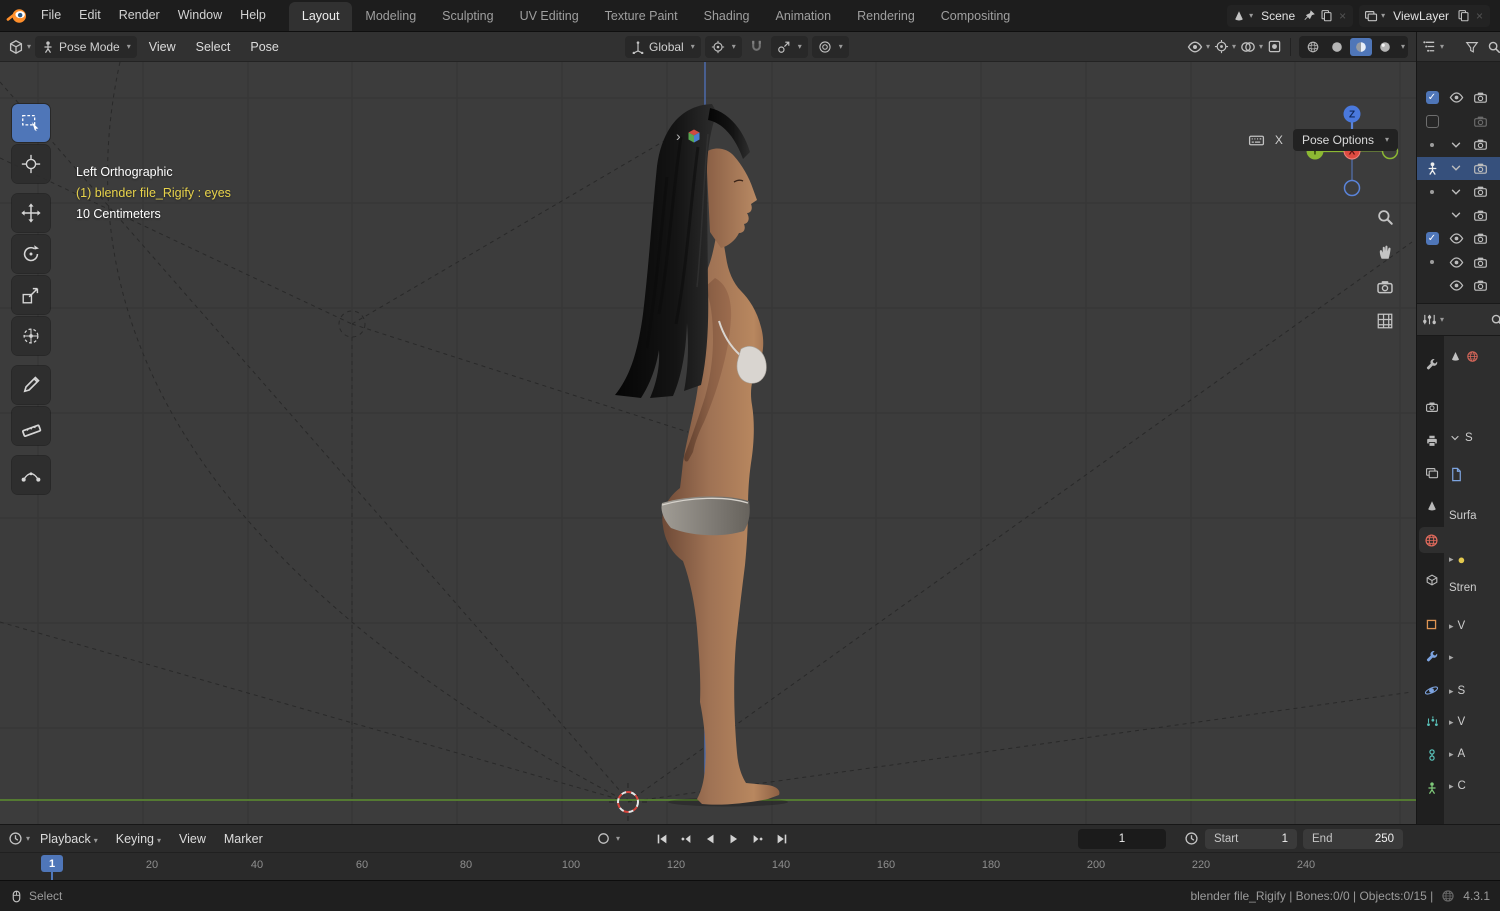  What do you see at coordinates (685, 839) in the screenshot?
I see `previous-keyframe-button` at bounding box center [685, 839].